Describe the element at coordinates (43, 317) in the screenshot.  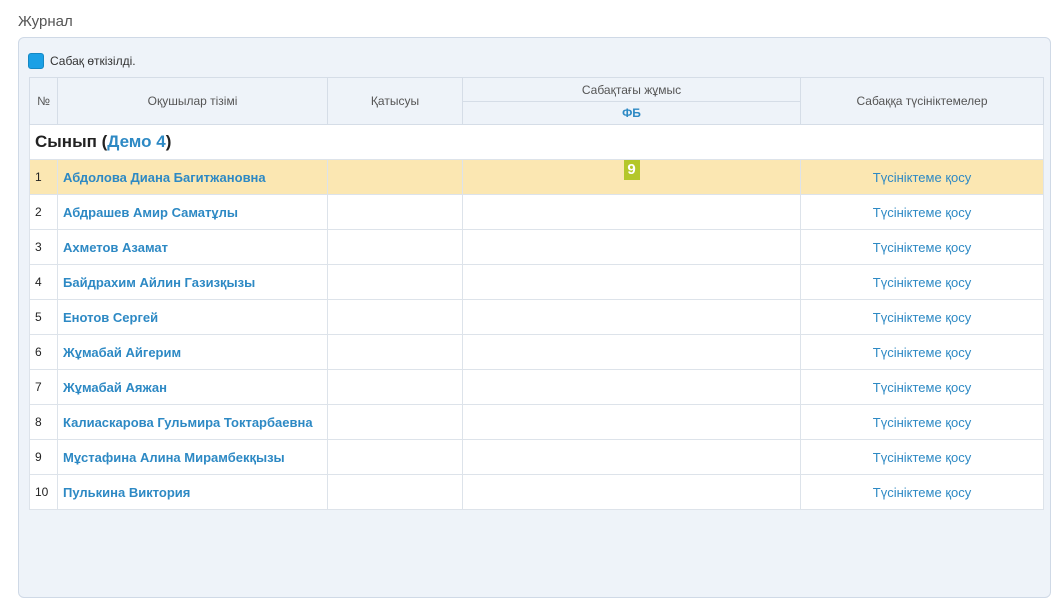
I see `row-number: 5` at that location.